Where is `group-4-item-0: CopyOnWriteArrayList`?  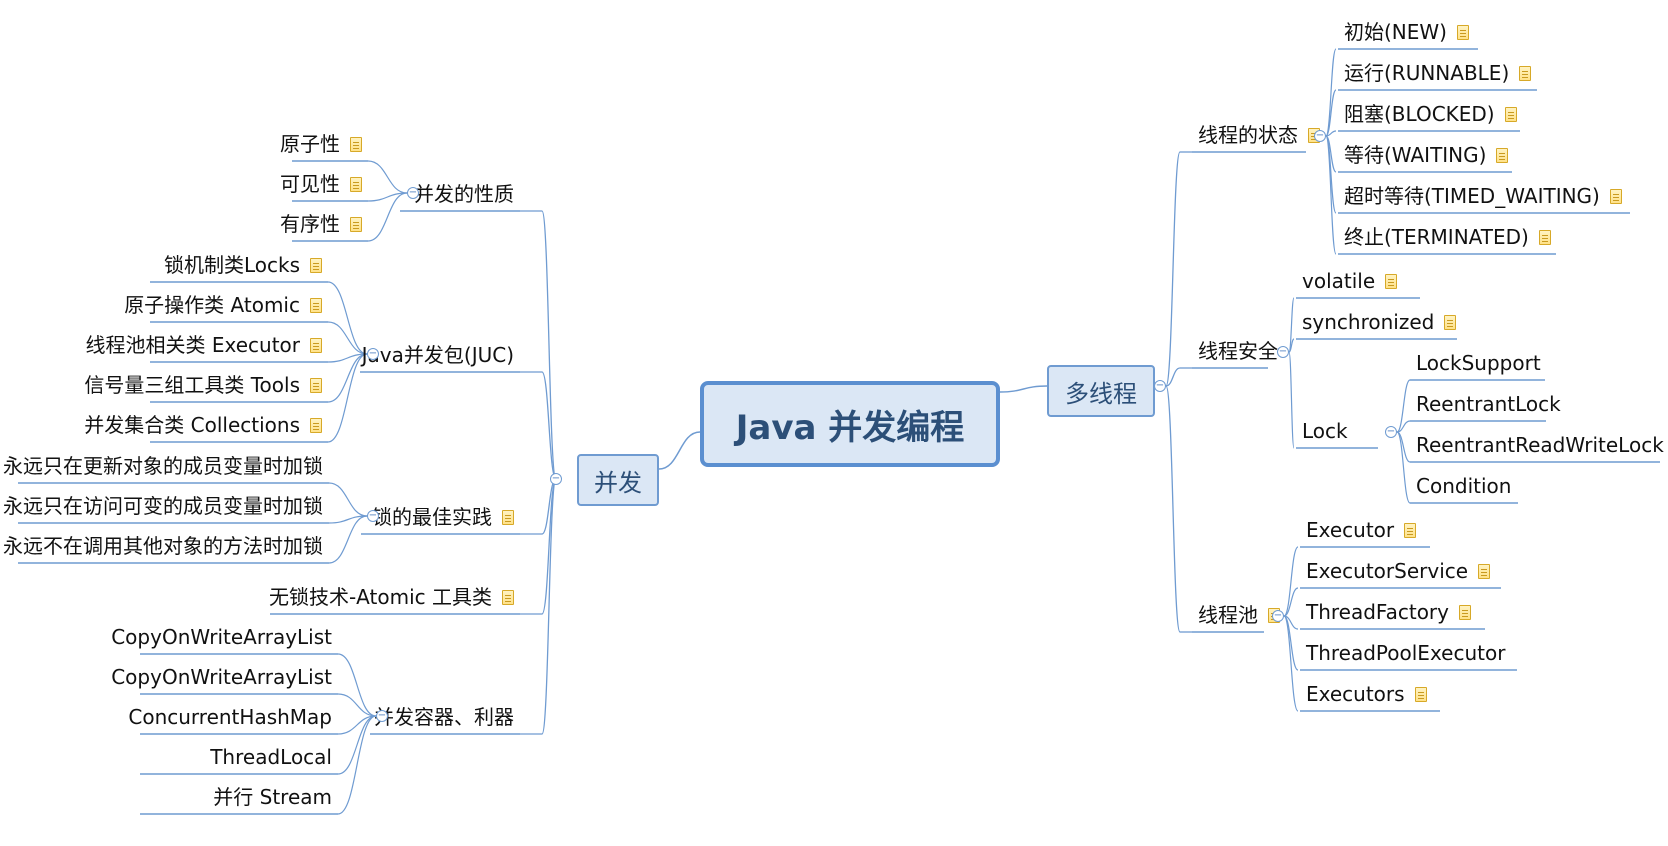 group-4-item-0: CopyOnWriteArrayList is located at coordinates (221, 637).